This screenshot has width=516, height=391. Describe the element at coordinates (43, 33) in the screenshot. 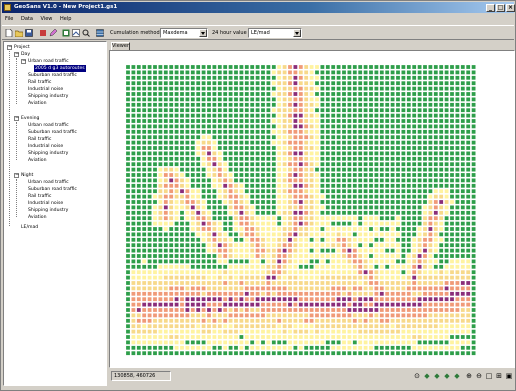

I see `layer-icon` at that location.